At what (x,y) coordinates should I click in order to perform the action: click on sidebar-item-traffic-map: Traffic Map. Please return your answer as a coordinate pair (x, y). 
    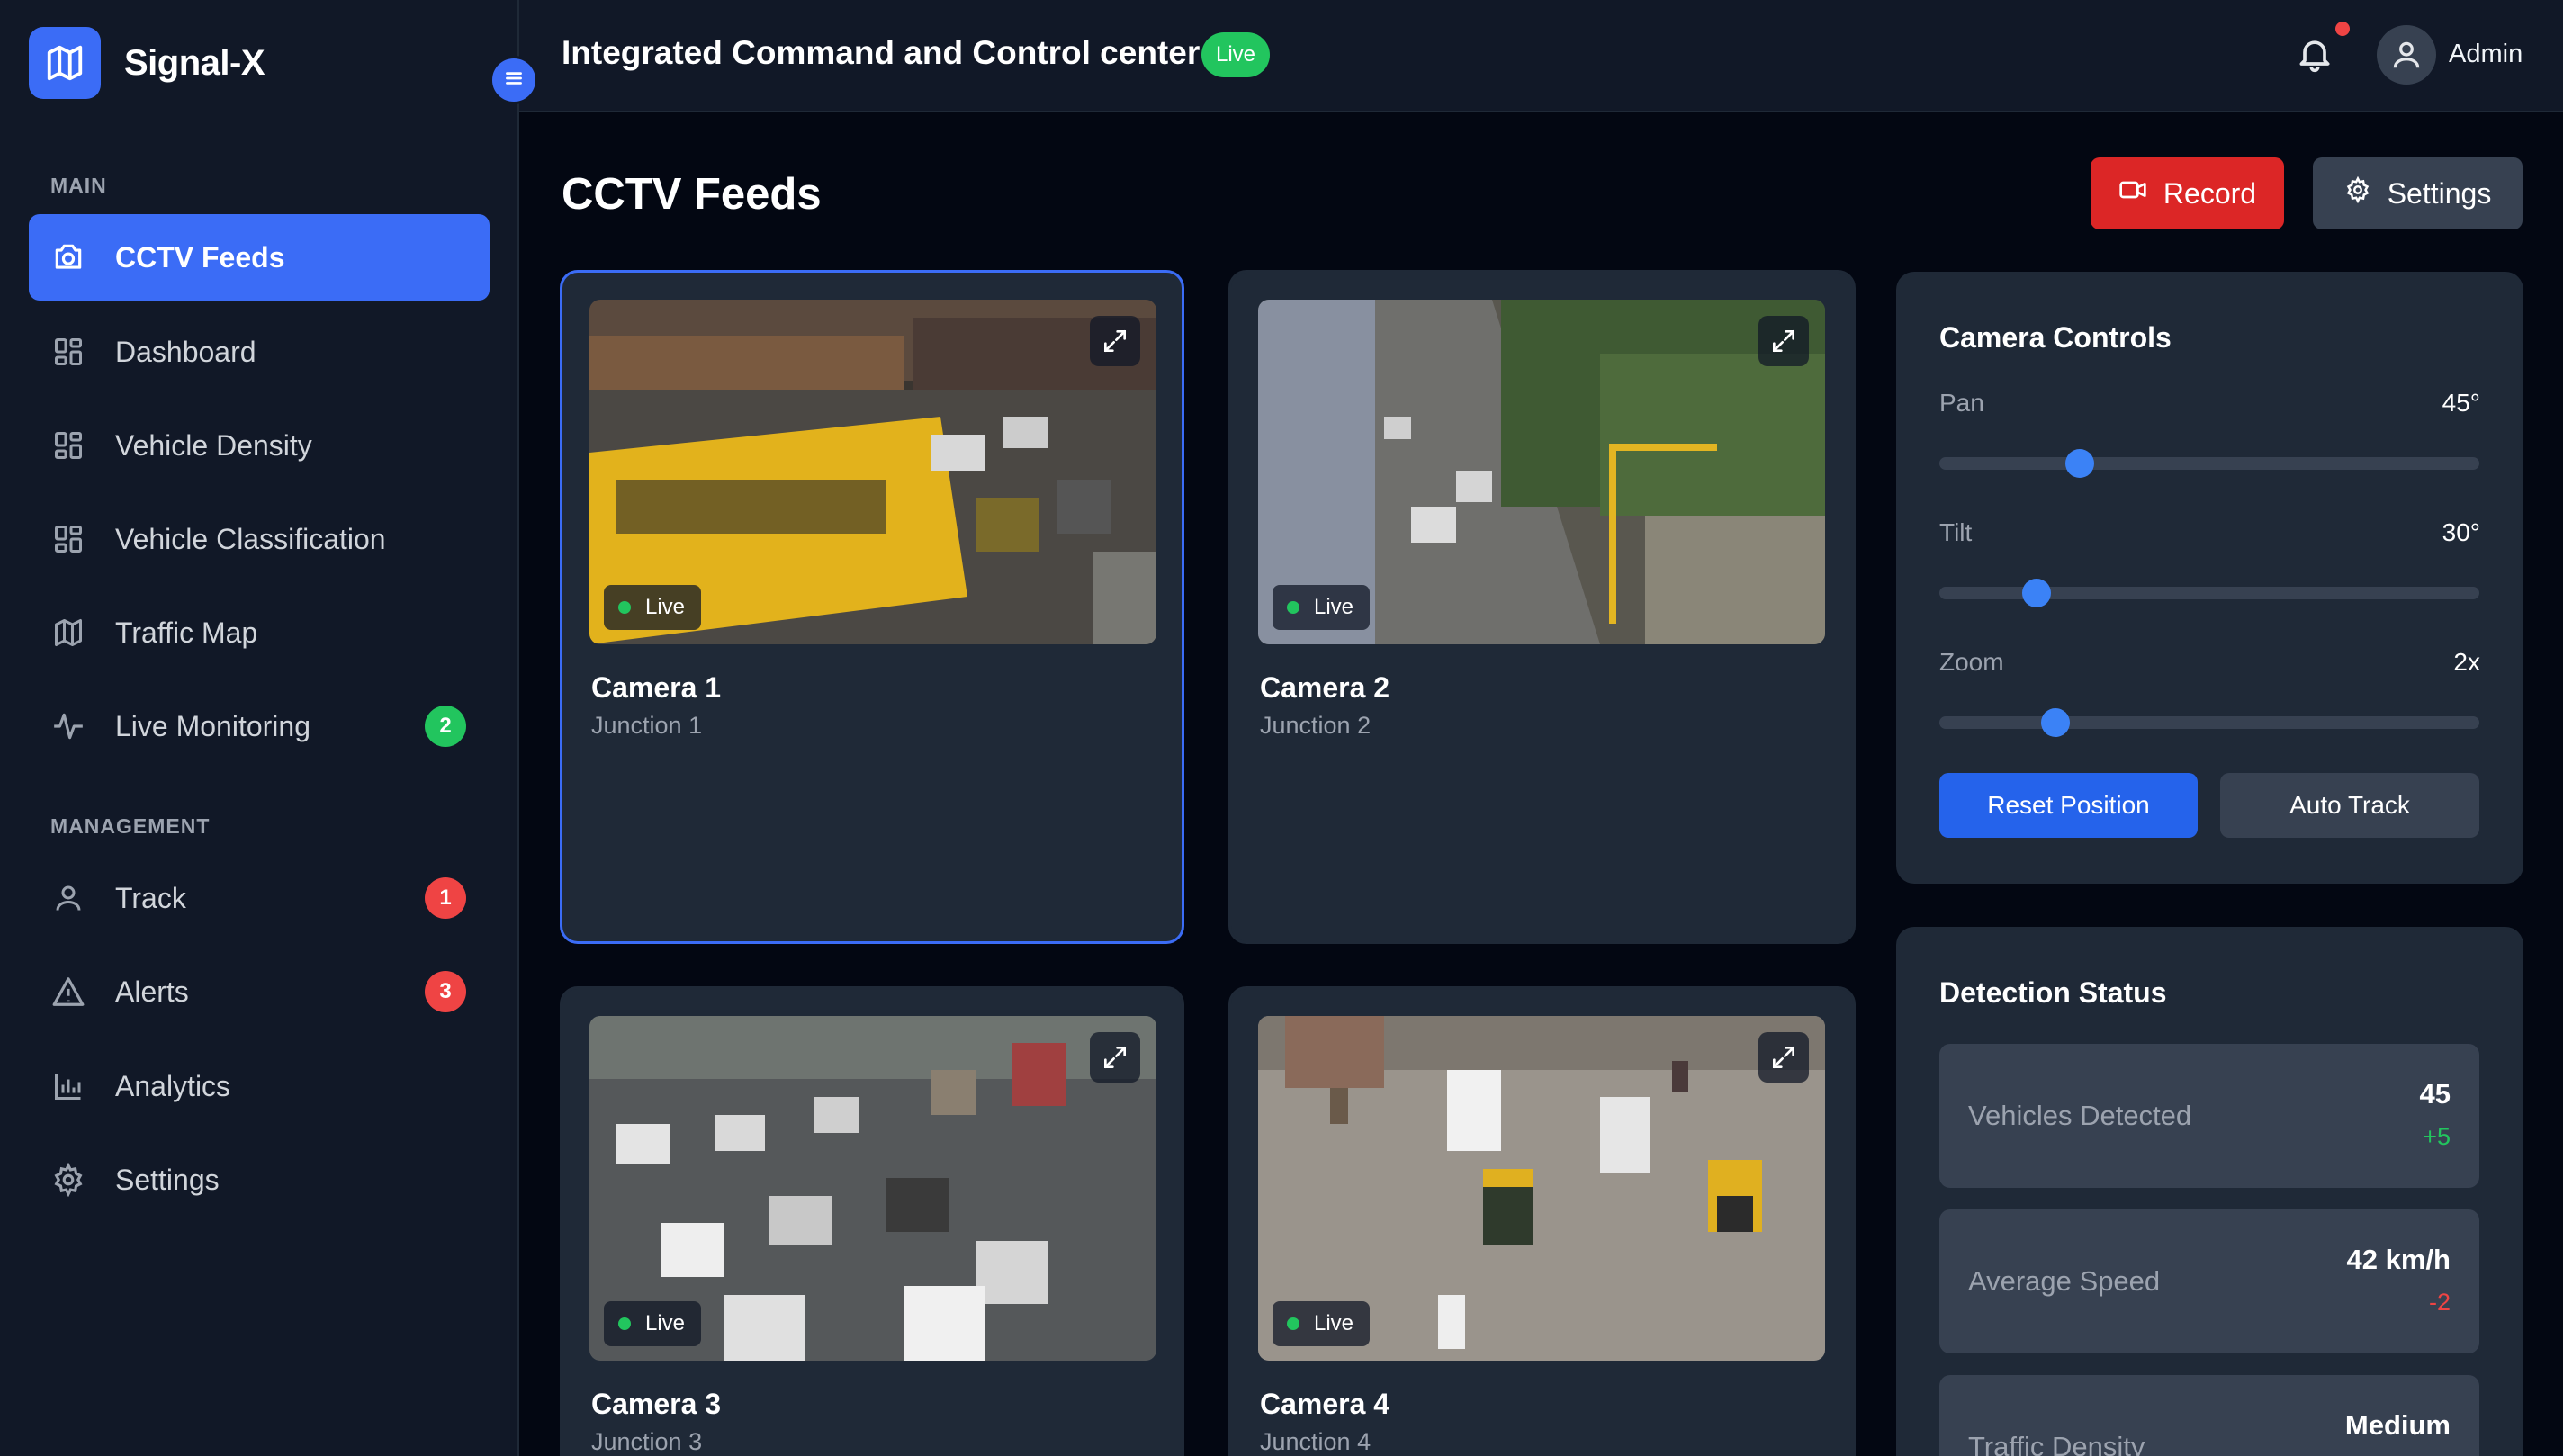
    Looking at the image, I should click on (259, 632).